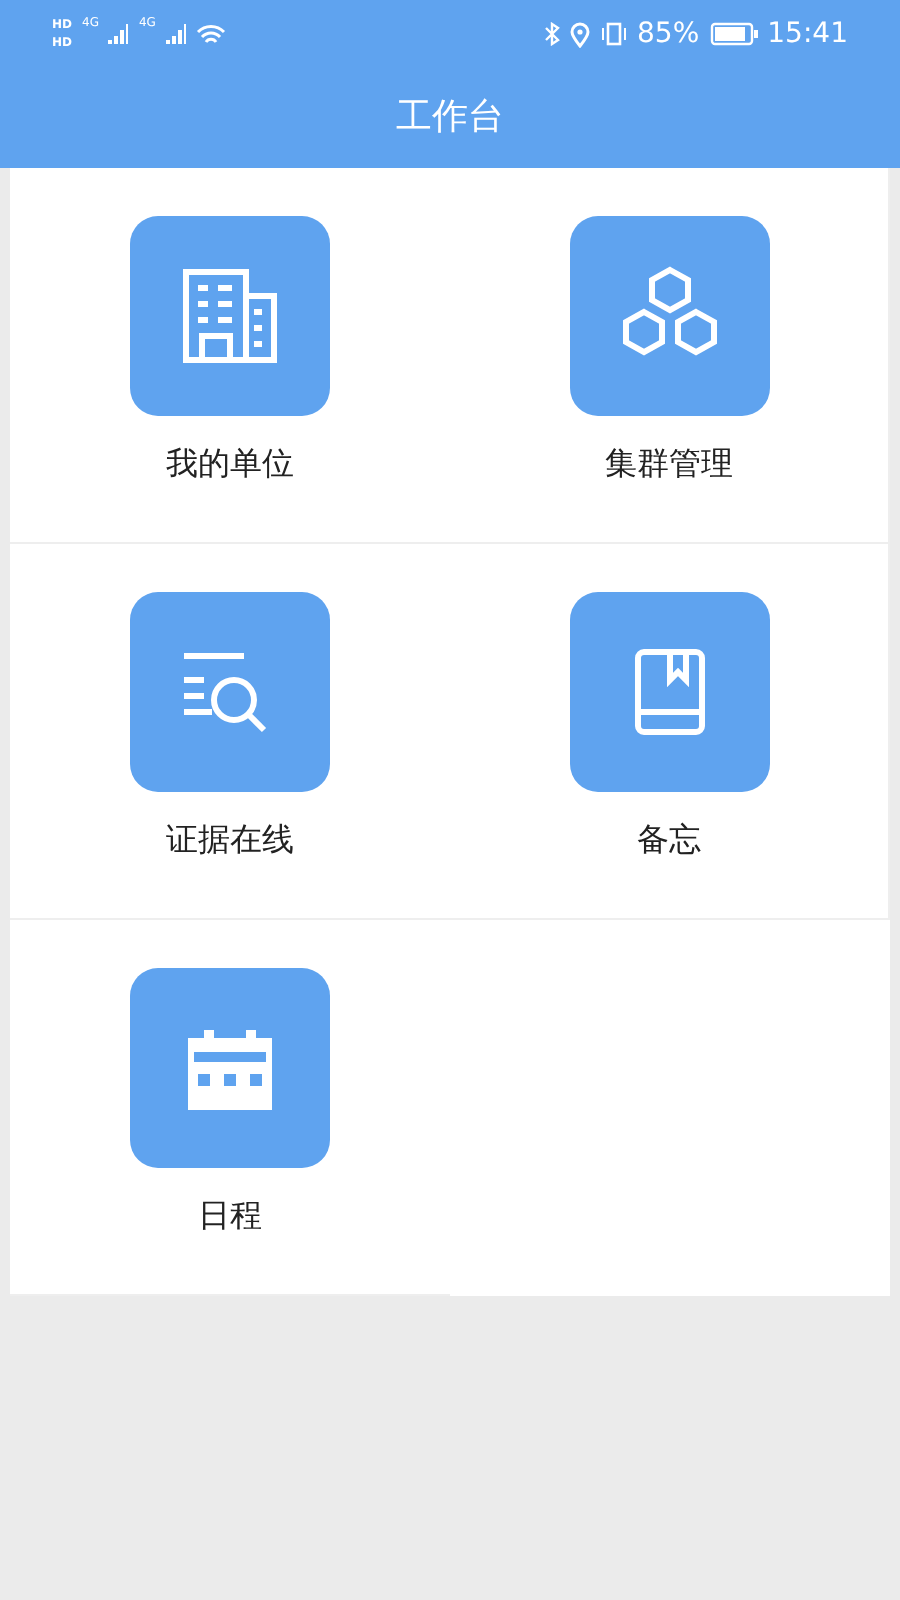 Image resolution: width=900 pixels, height=1600 pixels. I want to click on wifi-icon, so click(210, 34).